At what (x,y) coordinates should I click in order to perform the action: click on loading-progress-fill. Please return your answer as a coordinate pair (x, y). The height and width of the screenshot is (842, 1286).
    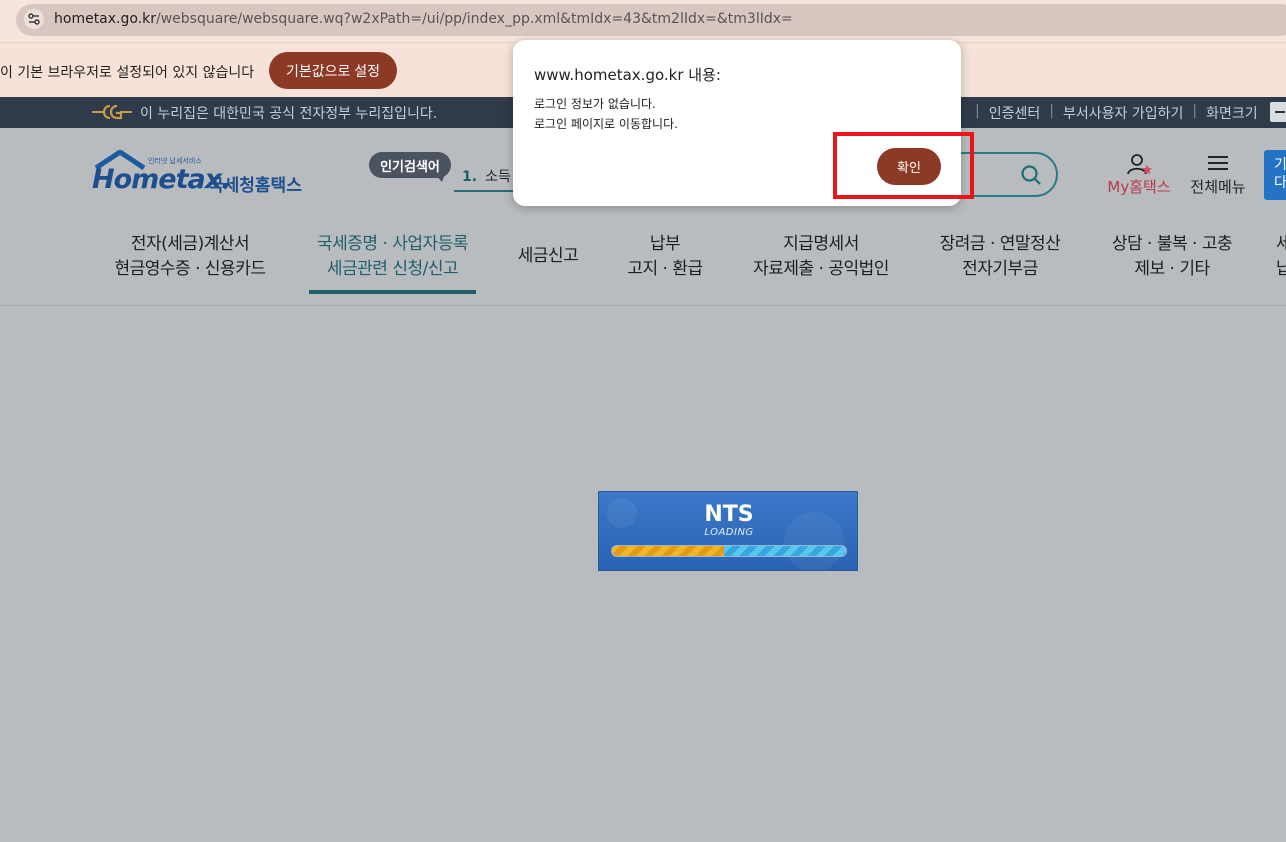
    Looking at the image, I should click on (668, 551).